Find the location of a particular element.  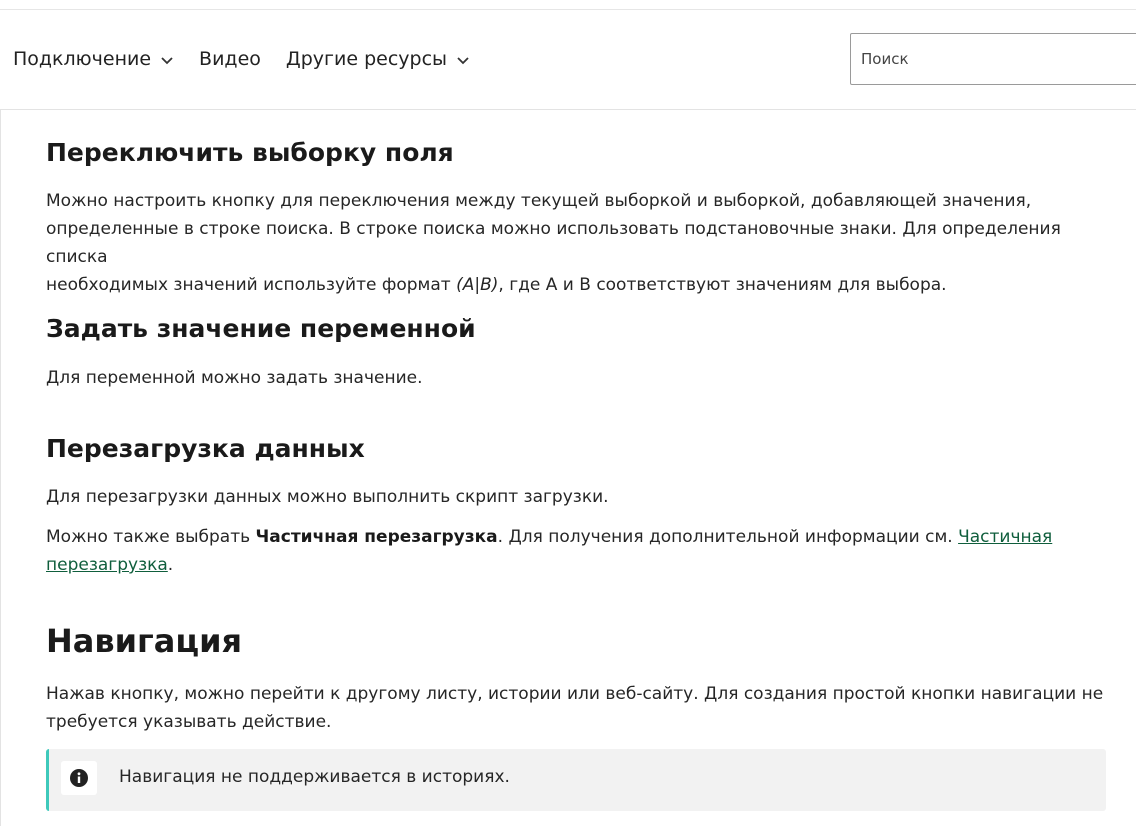

nav-item-other-resources: Другие ресурсы is located at coordinates (378, 59).